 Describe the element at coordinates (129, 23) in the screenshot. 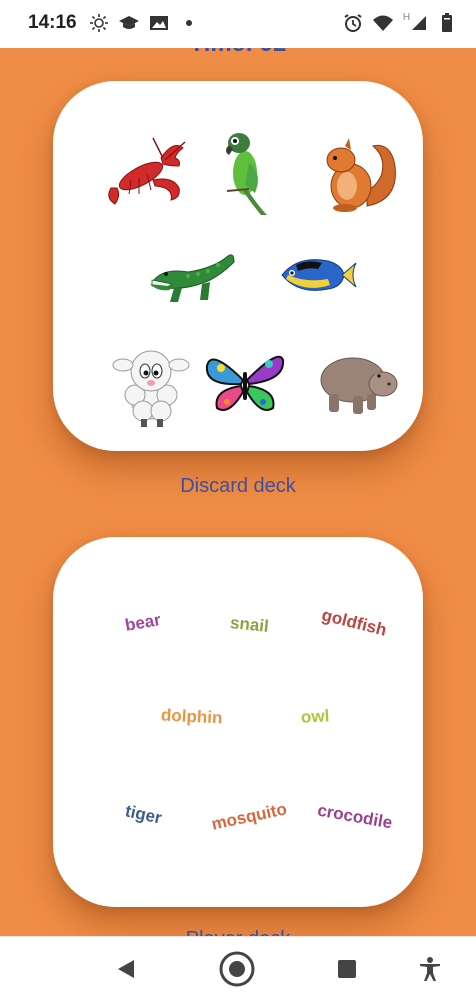

I see `graduation-cap-icon` at that location.